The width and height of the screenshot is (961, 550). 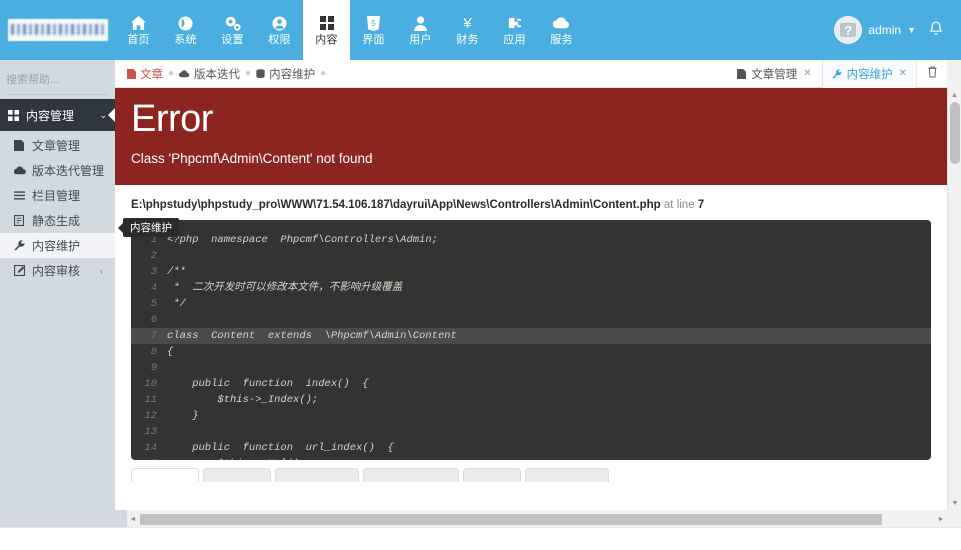 I want to click on nav-item-home: 首页, so click(x=138, y=30).